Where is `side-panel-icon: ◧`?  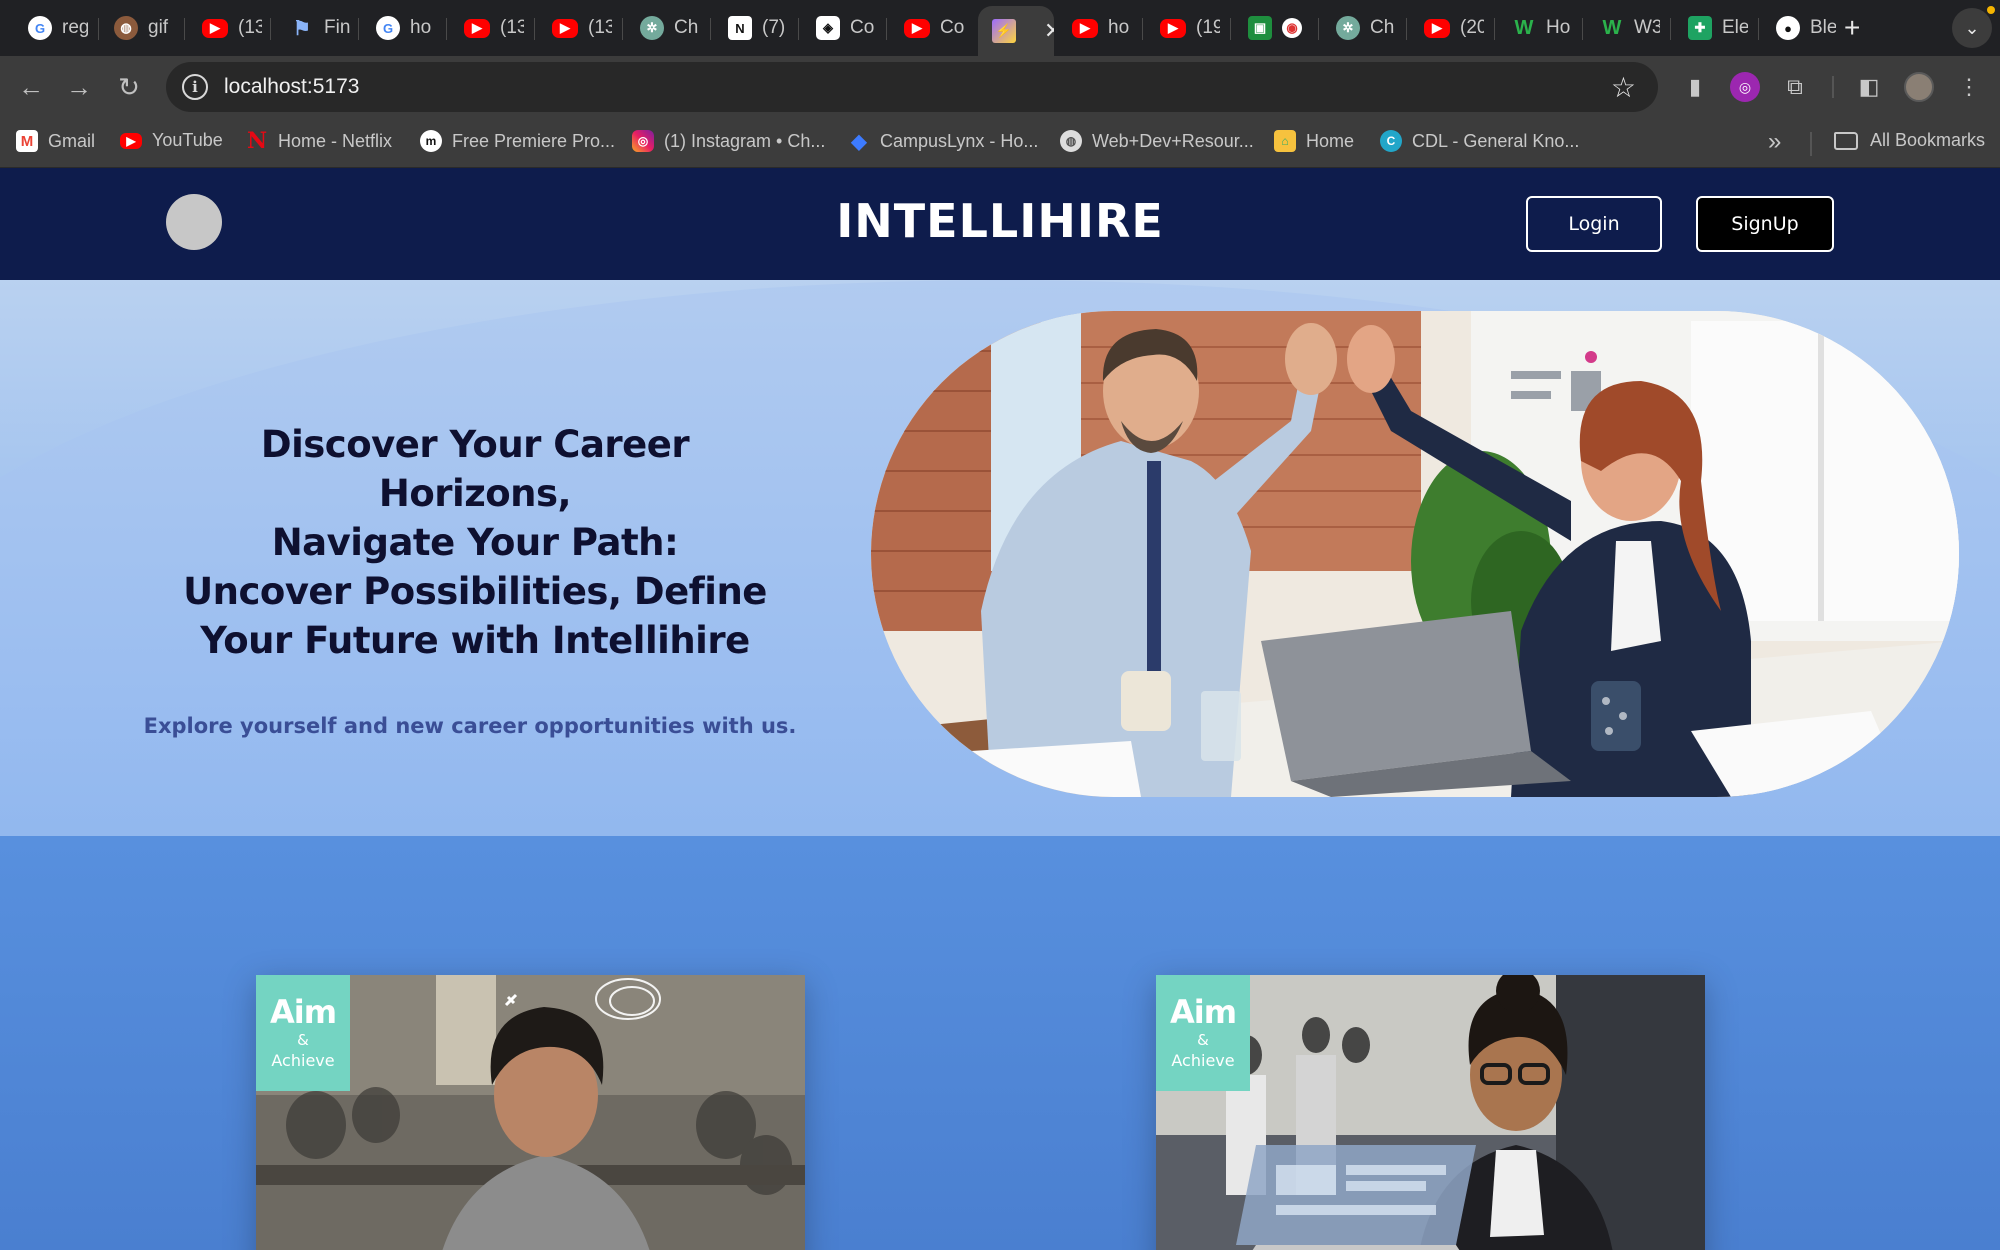
side-panel-icon: ◧ is located at coordinates (1869, 87).